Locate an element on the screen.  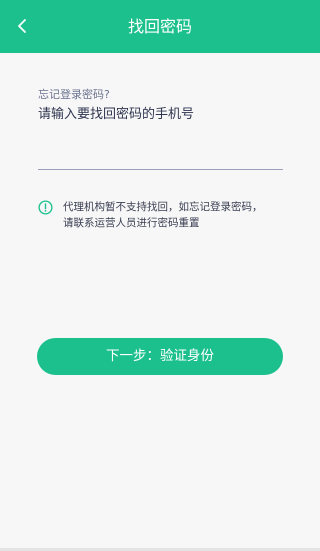
info-circle-icon is located at coordinates (45, 207).